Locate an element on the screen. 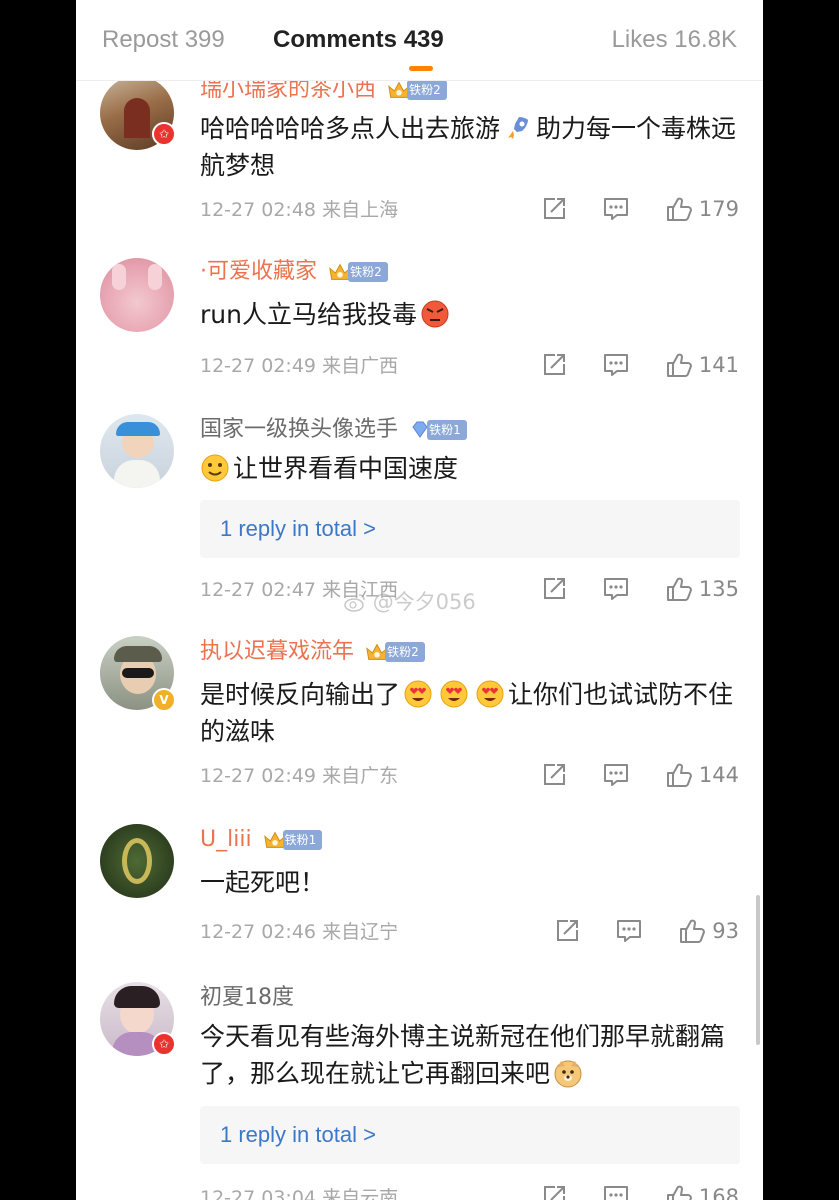 The height and width of the screenshot is (1200, 839). comment-actions: 179 is located at coordinates (625, 209).